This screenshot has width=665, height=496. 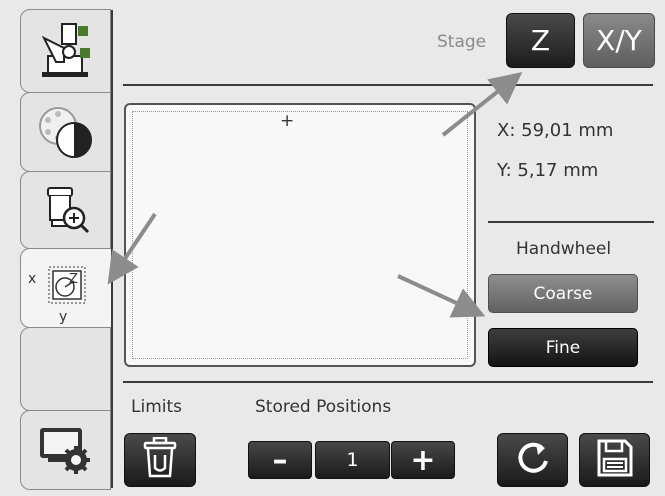 I want to click on settings-icon, so click(x=66, y=450).